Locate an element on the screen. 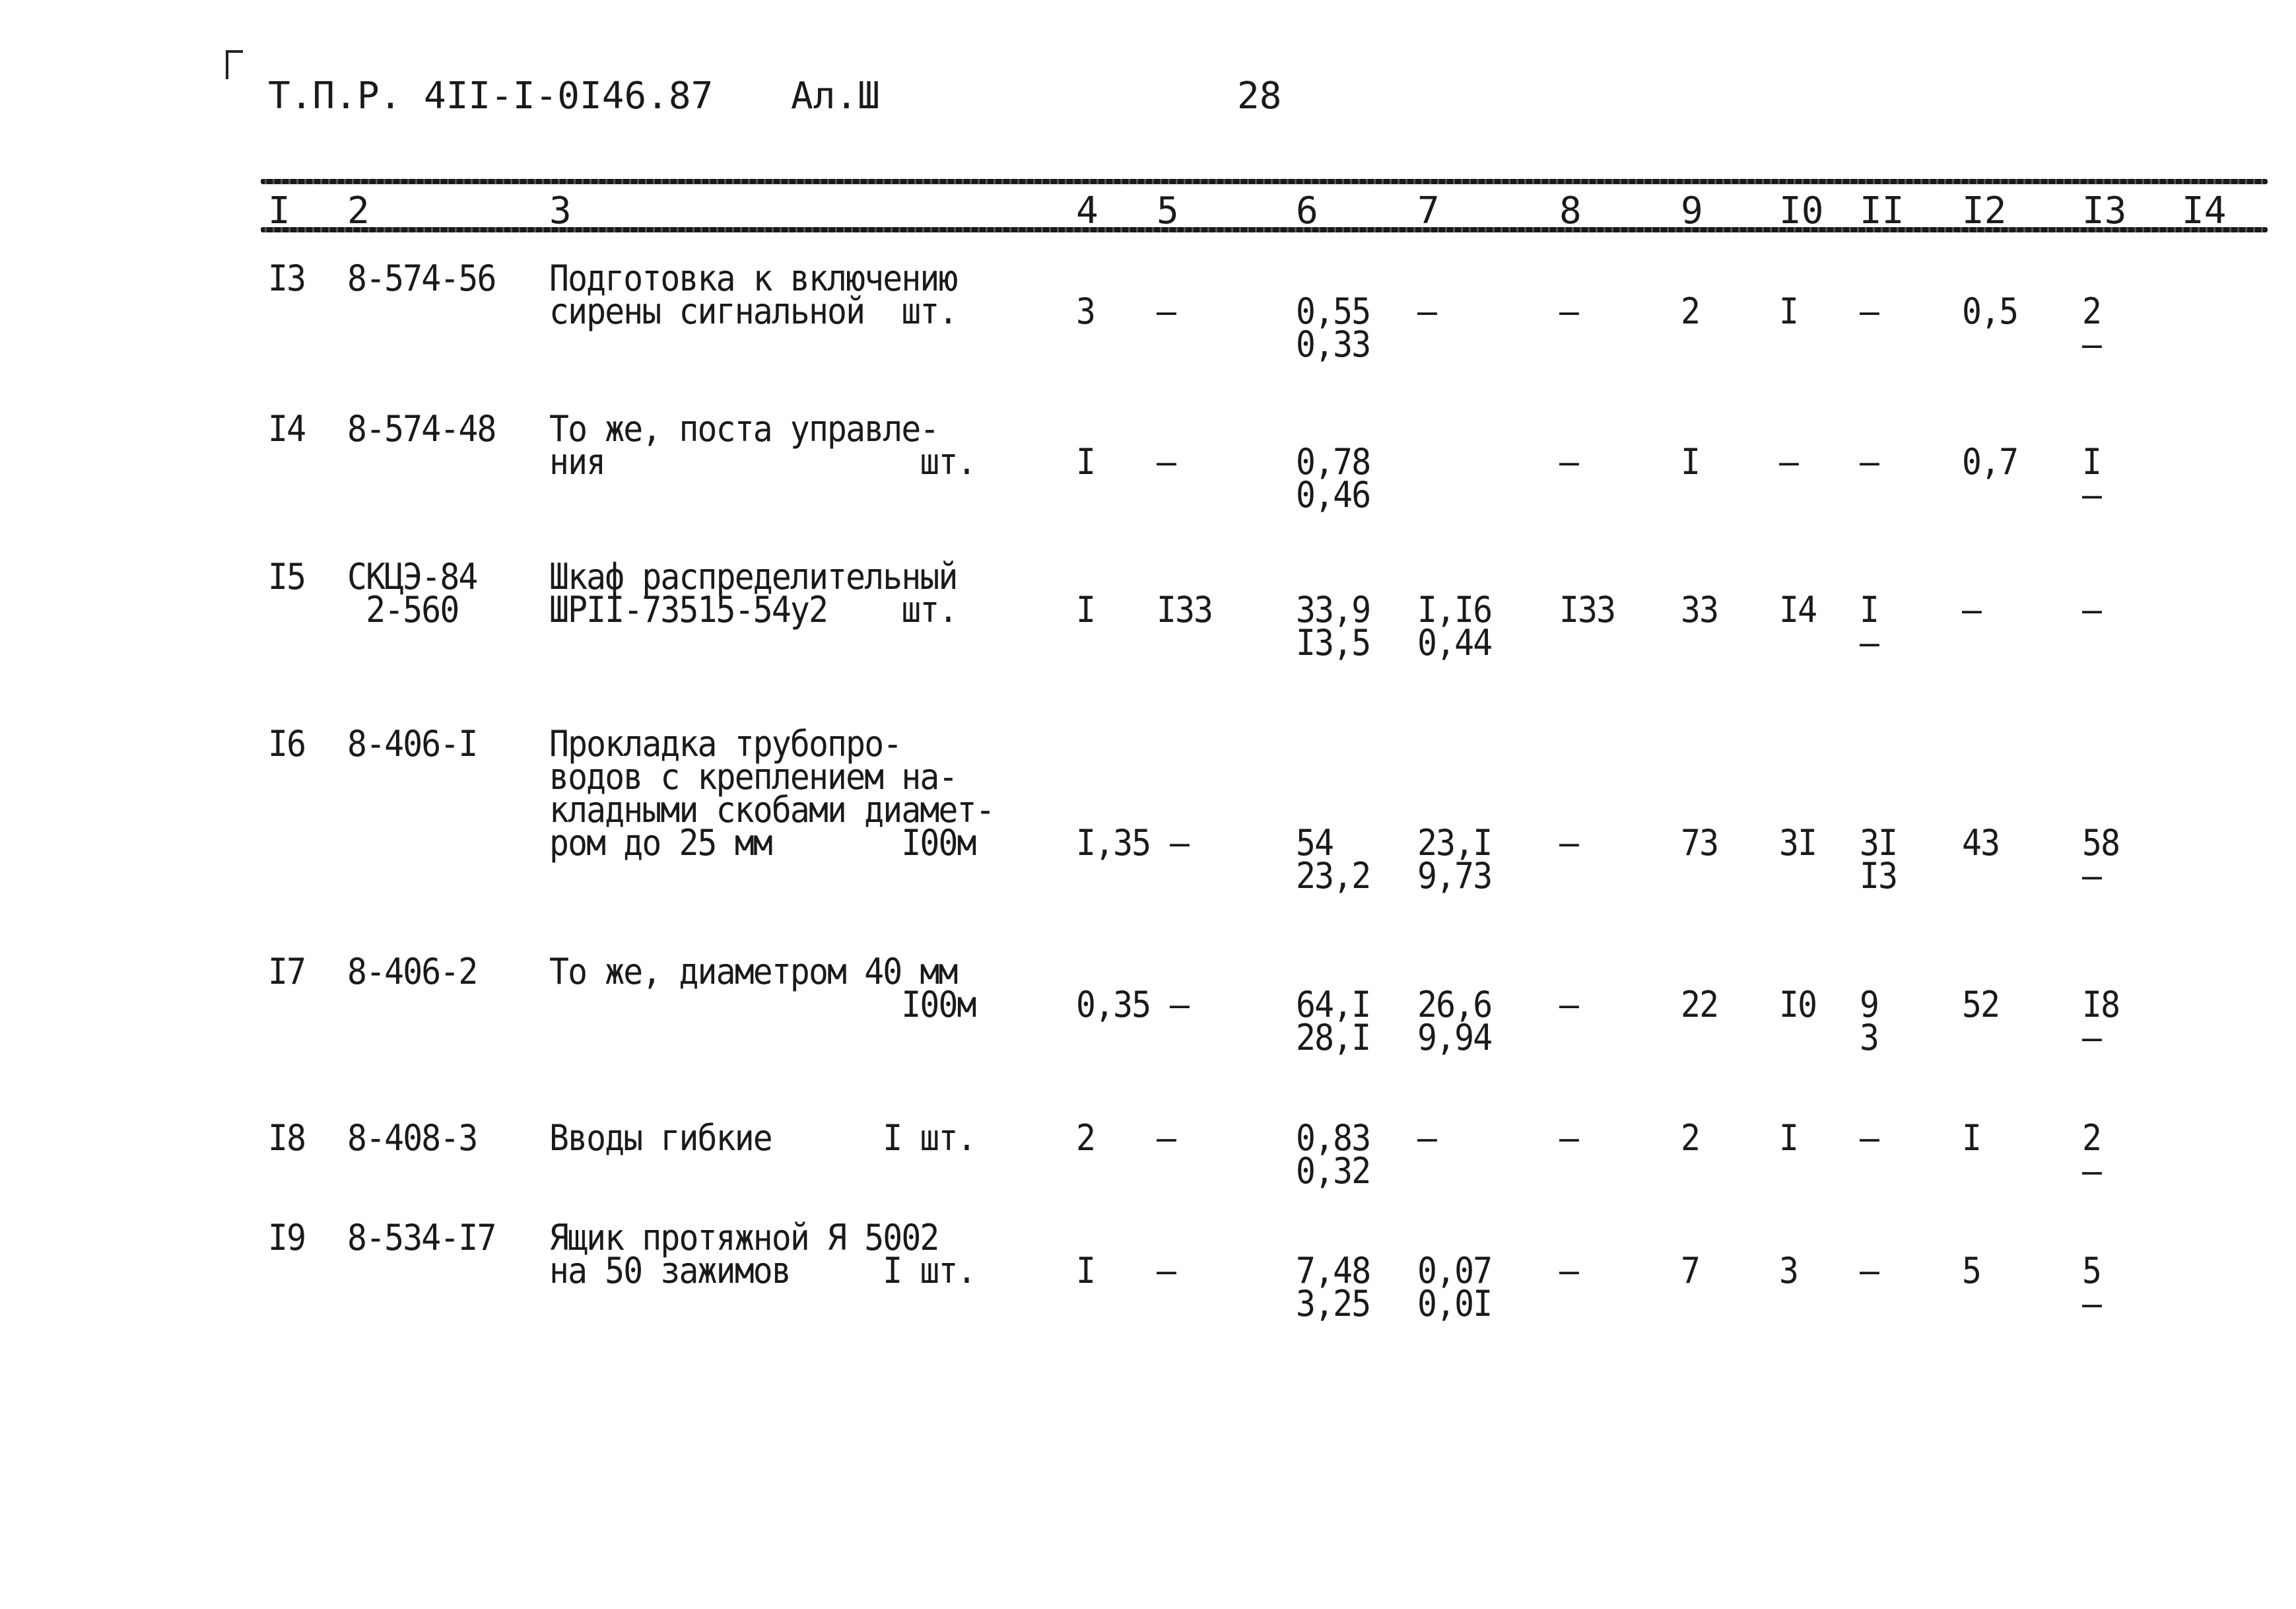  row-number: I4 is located at coordinates (287, 429).